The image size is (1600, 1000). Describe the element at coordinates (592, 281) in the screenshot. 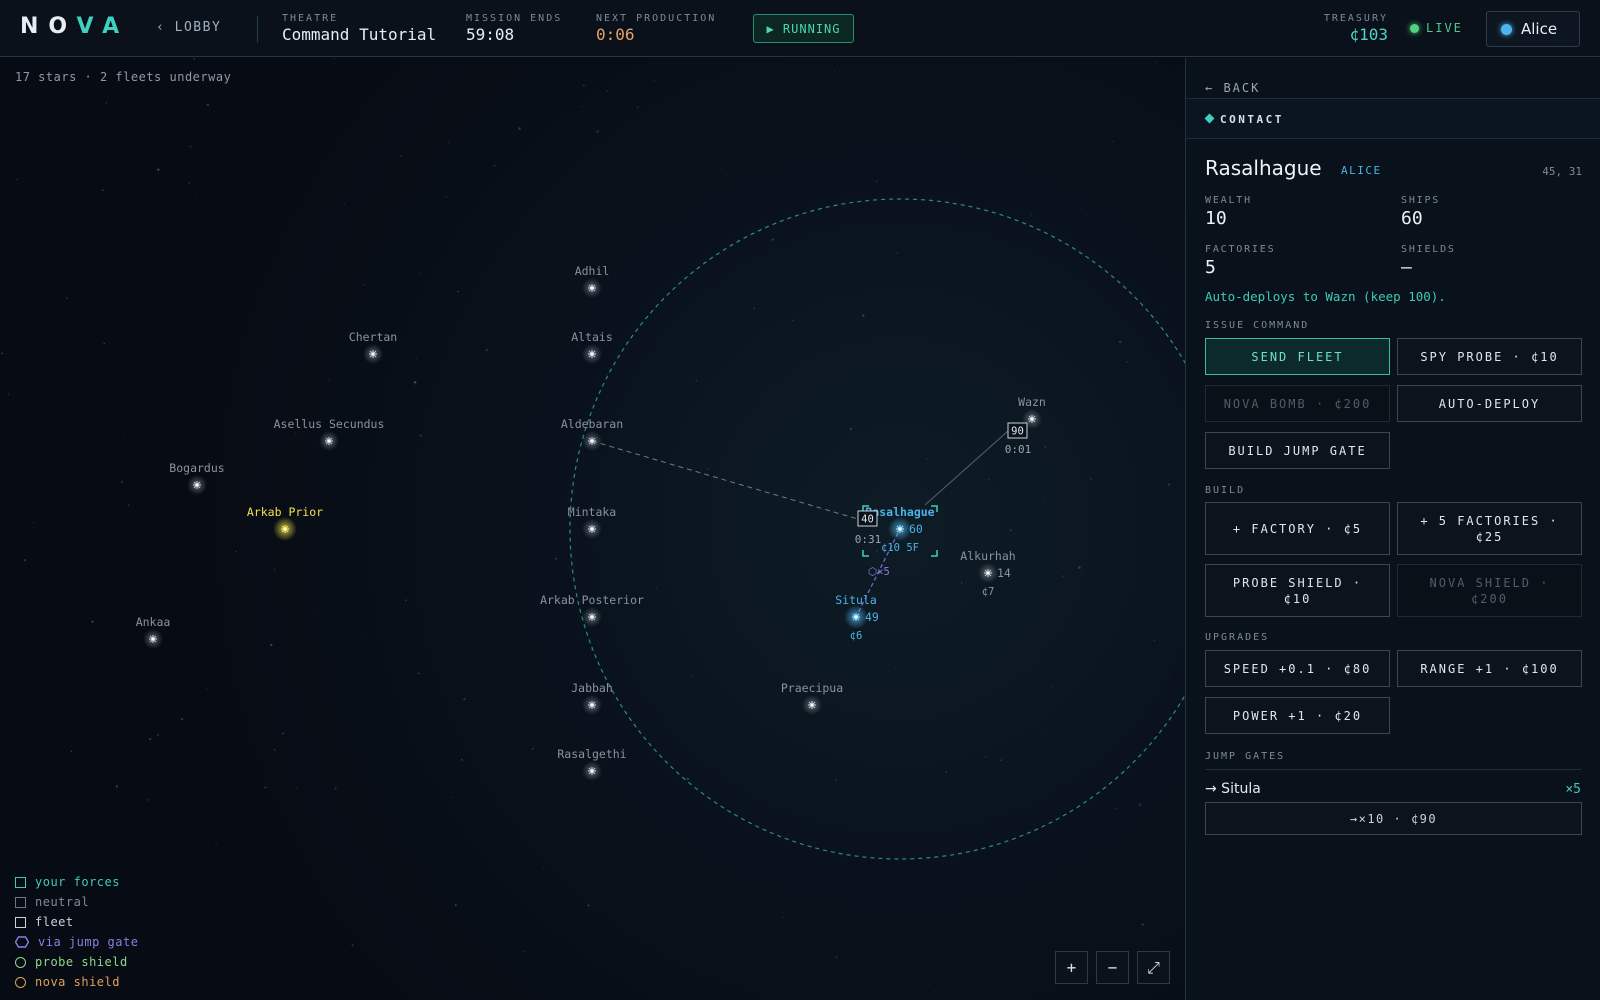

I see `star-adhil: Adhil` at that location.